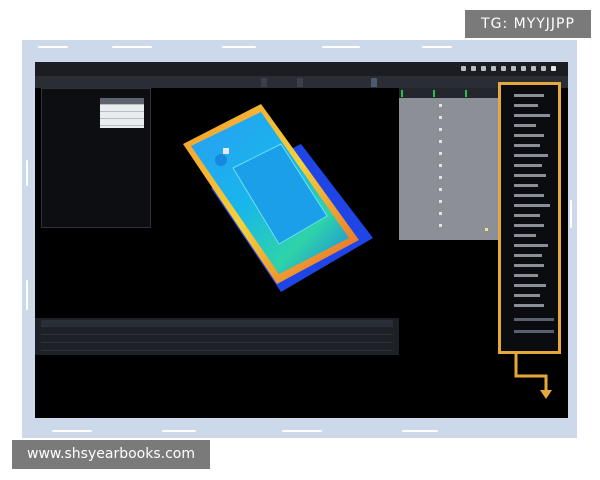 This screenshot has width=600, height=480. What do you see at coordinates (374, 82) in the screenshot?
I see `viewport-tab-active` at bounding box center [374, 82].